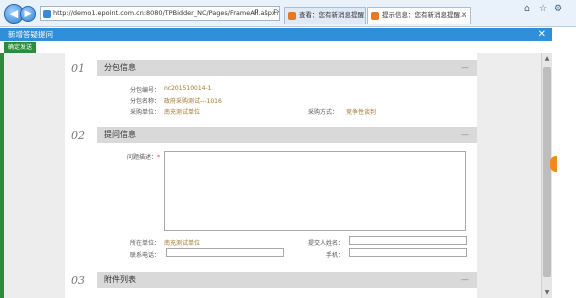 This screenshot has width=576, height=298. What do you see at coordinates (78, 135) in the screenshot?
I see `section-number: 02` at bounding box center [78, 135].